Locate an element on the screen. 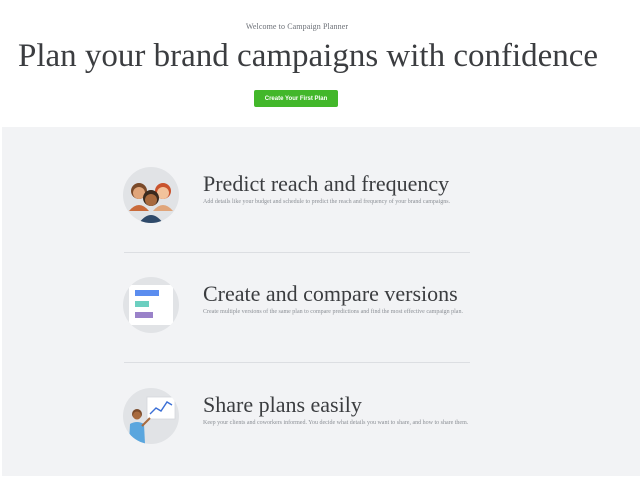  bar-versions-icon is located at coordinates (151, 305).